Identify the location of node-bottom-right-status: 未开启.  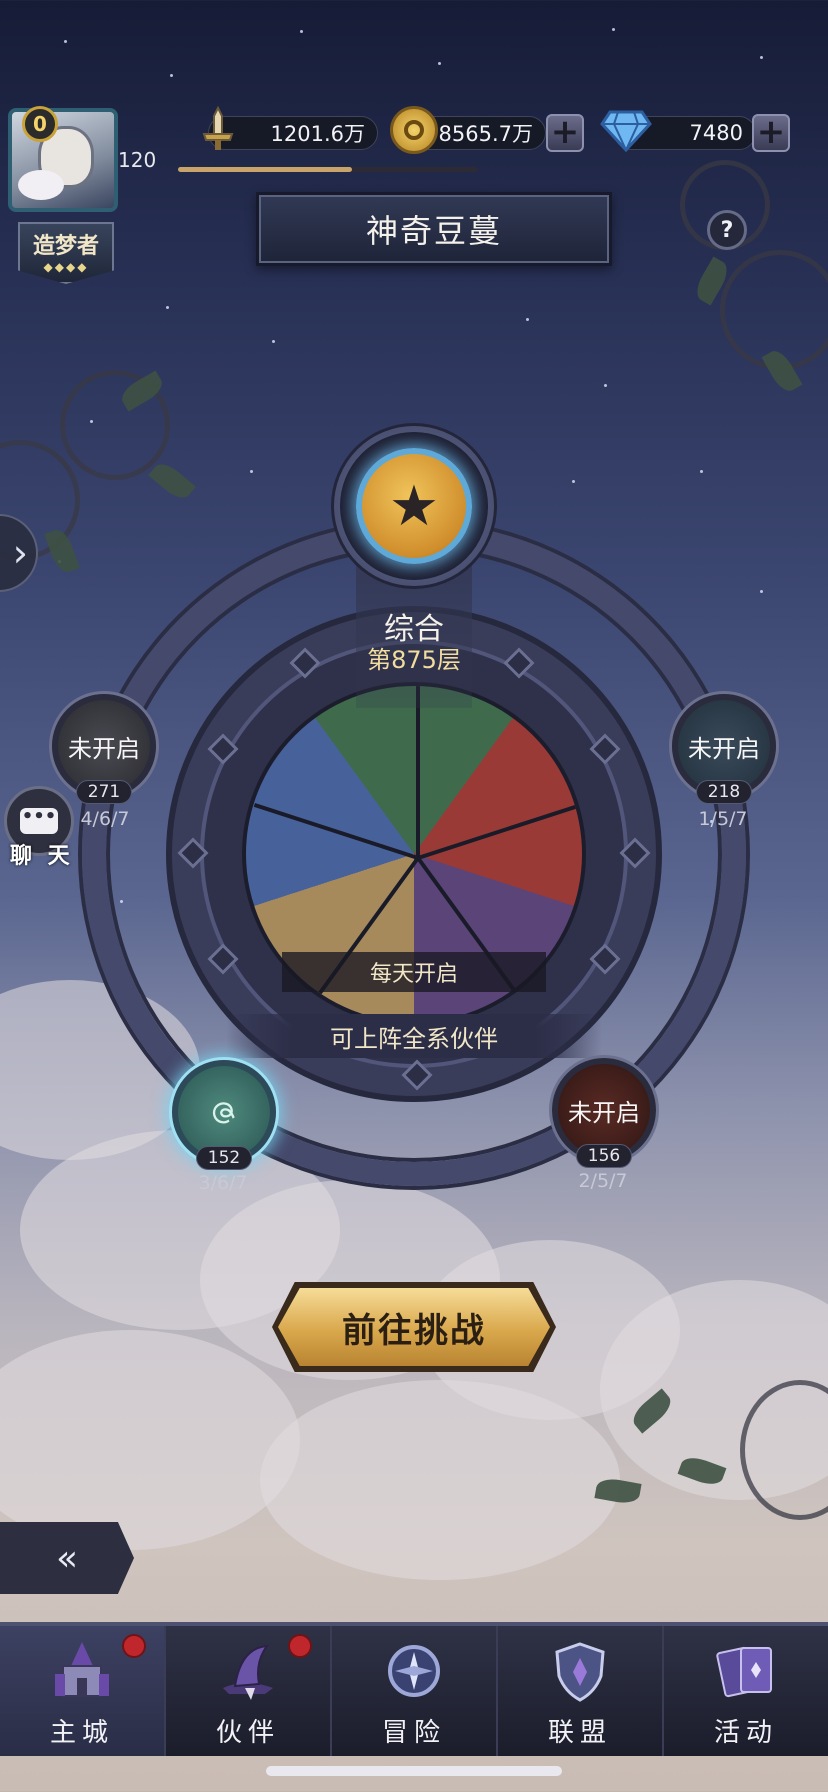
(604, 1112).